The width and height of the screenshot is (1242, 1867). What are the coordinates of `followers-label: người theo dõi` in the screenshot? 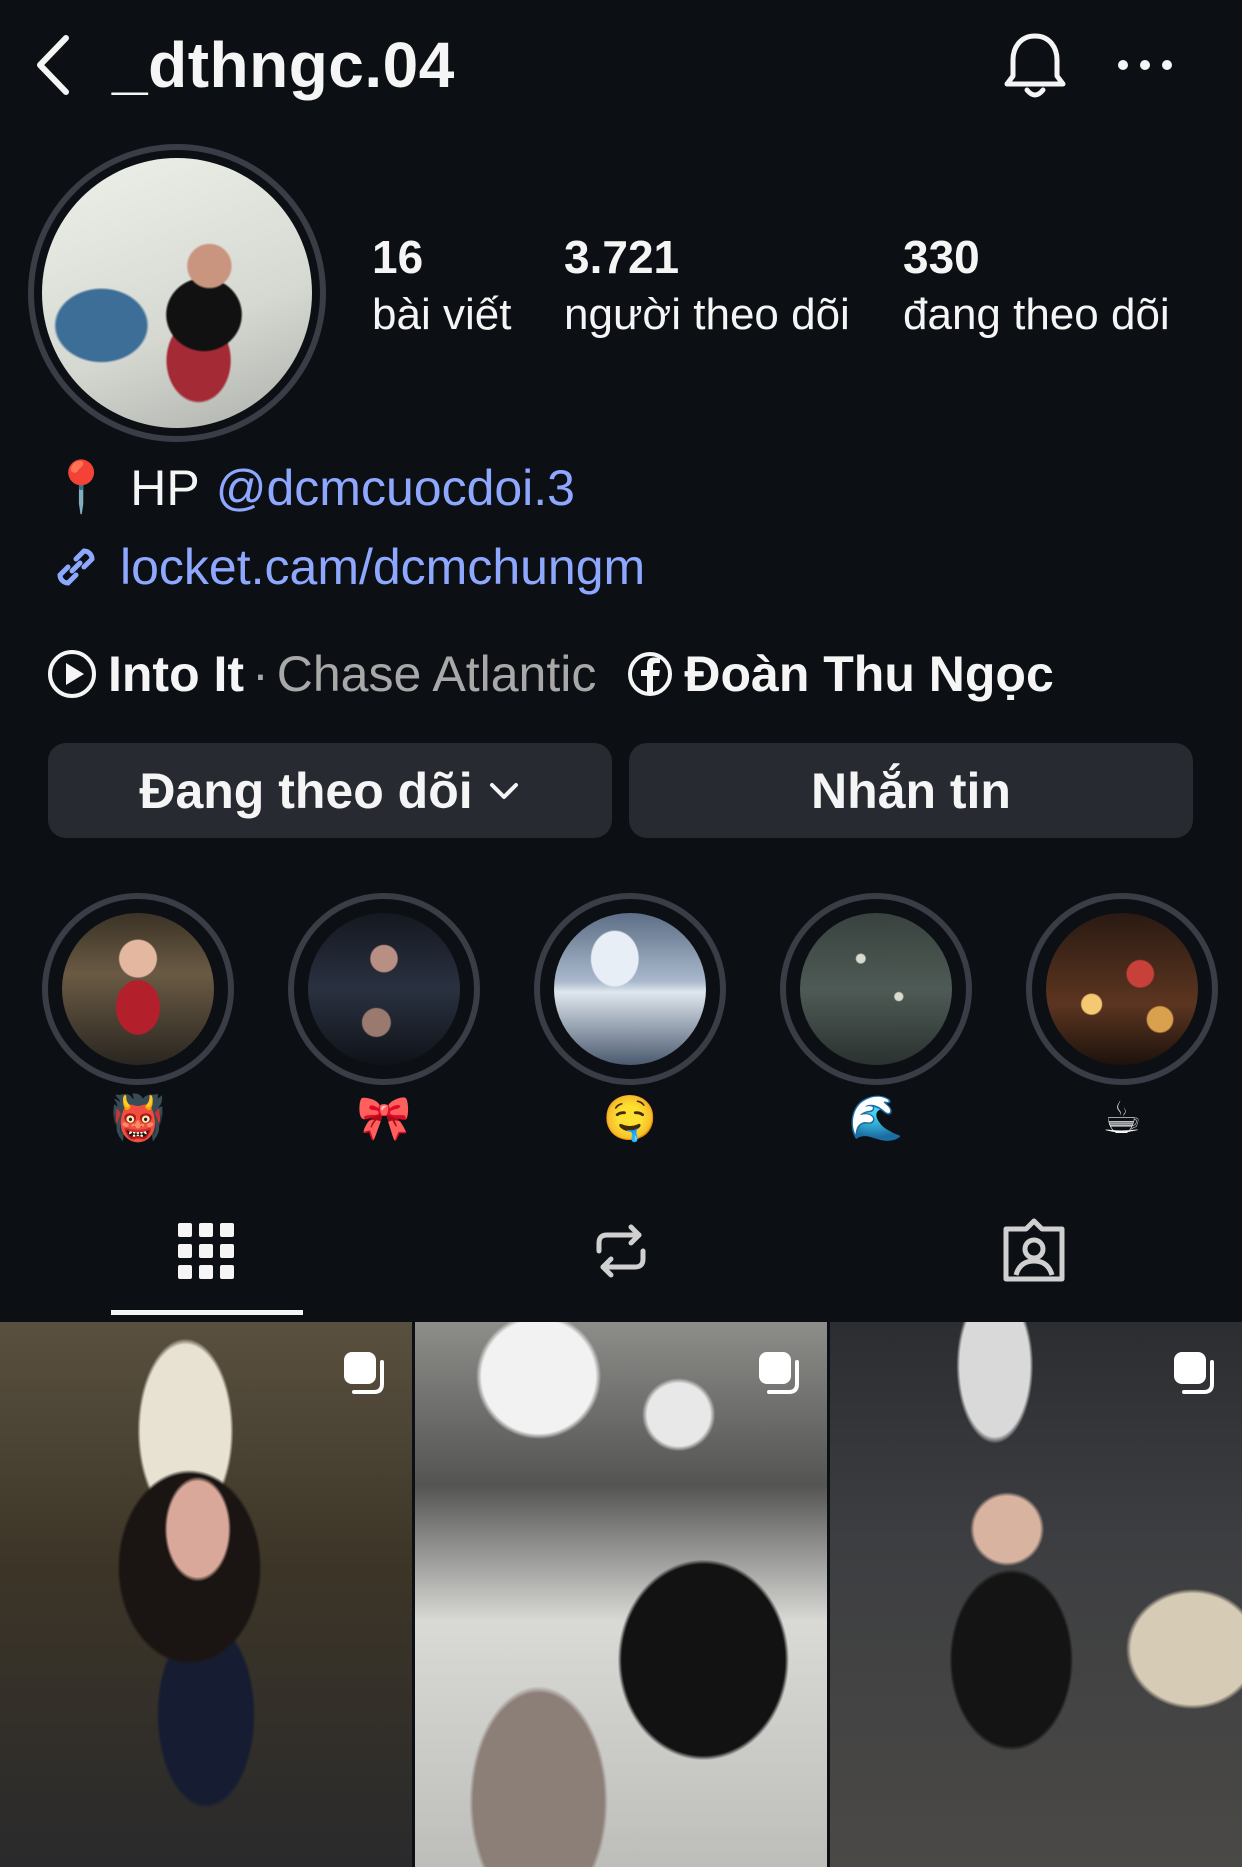 It's located at (707, 314).